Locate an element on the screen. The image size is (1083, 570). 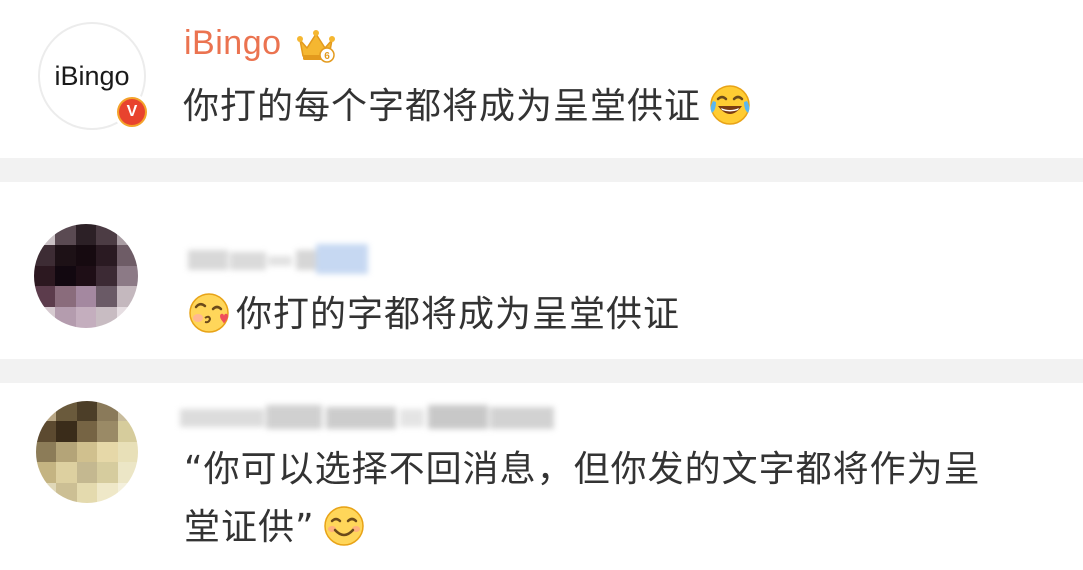
comment-text: 你打的每个字都将成为呈堂供证 is located at coordinates (468, 107).